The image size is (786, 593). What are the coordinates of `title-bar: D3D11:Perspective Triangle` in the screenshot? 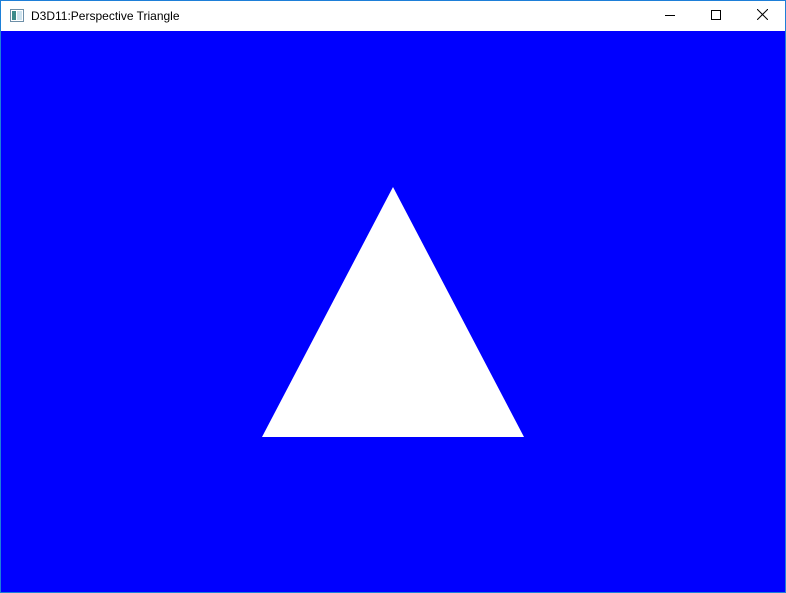 It's located at (393, 16).